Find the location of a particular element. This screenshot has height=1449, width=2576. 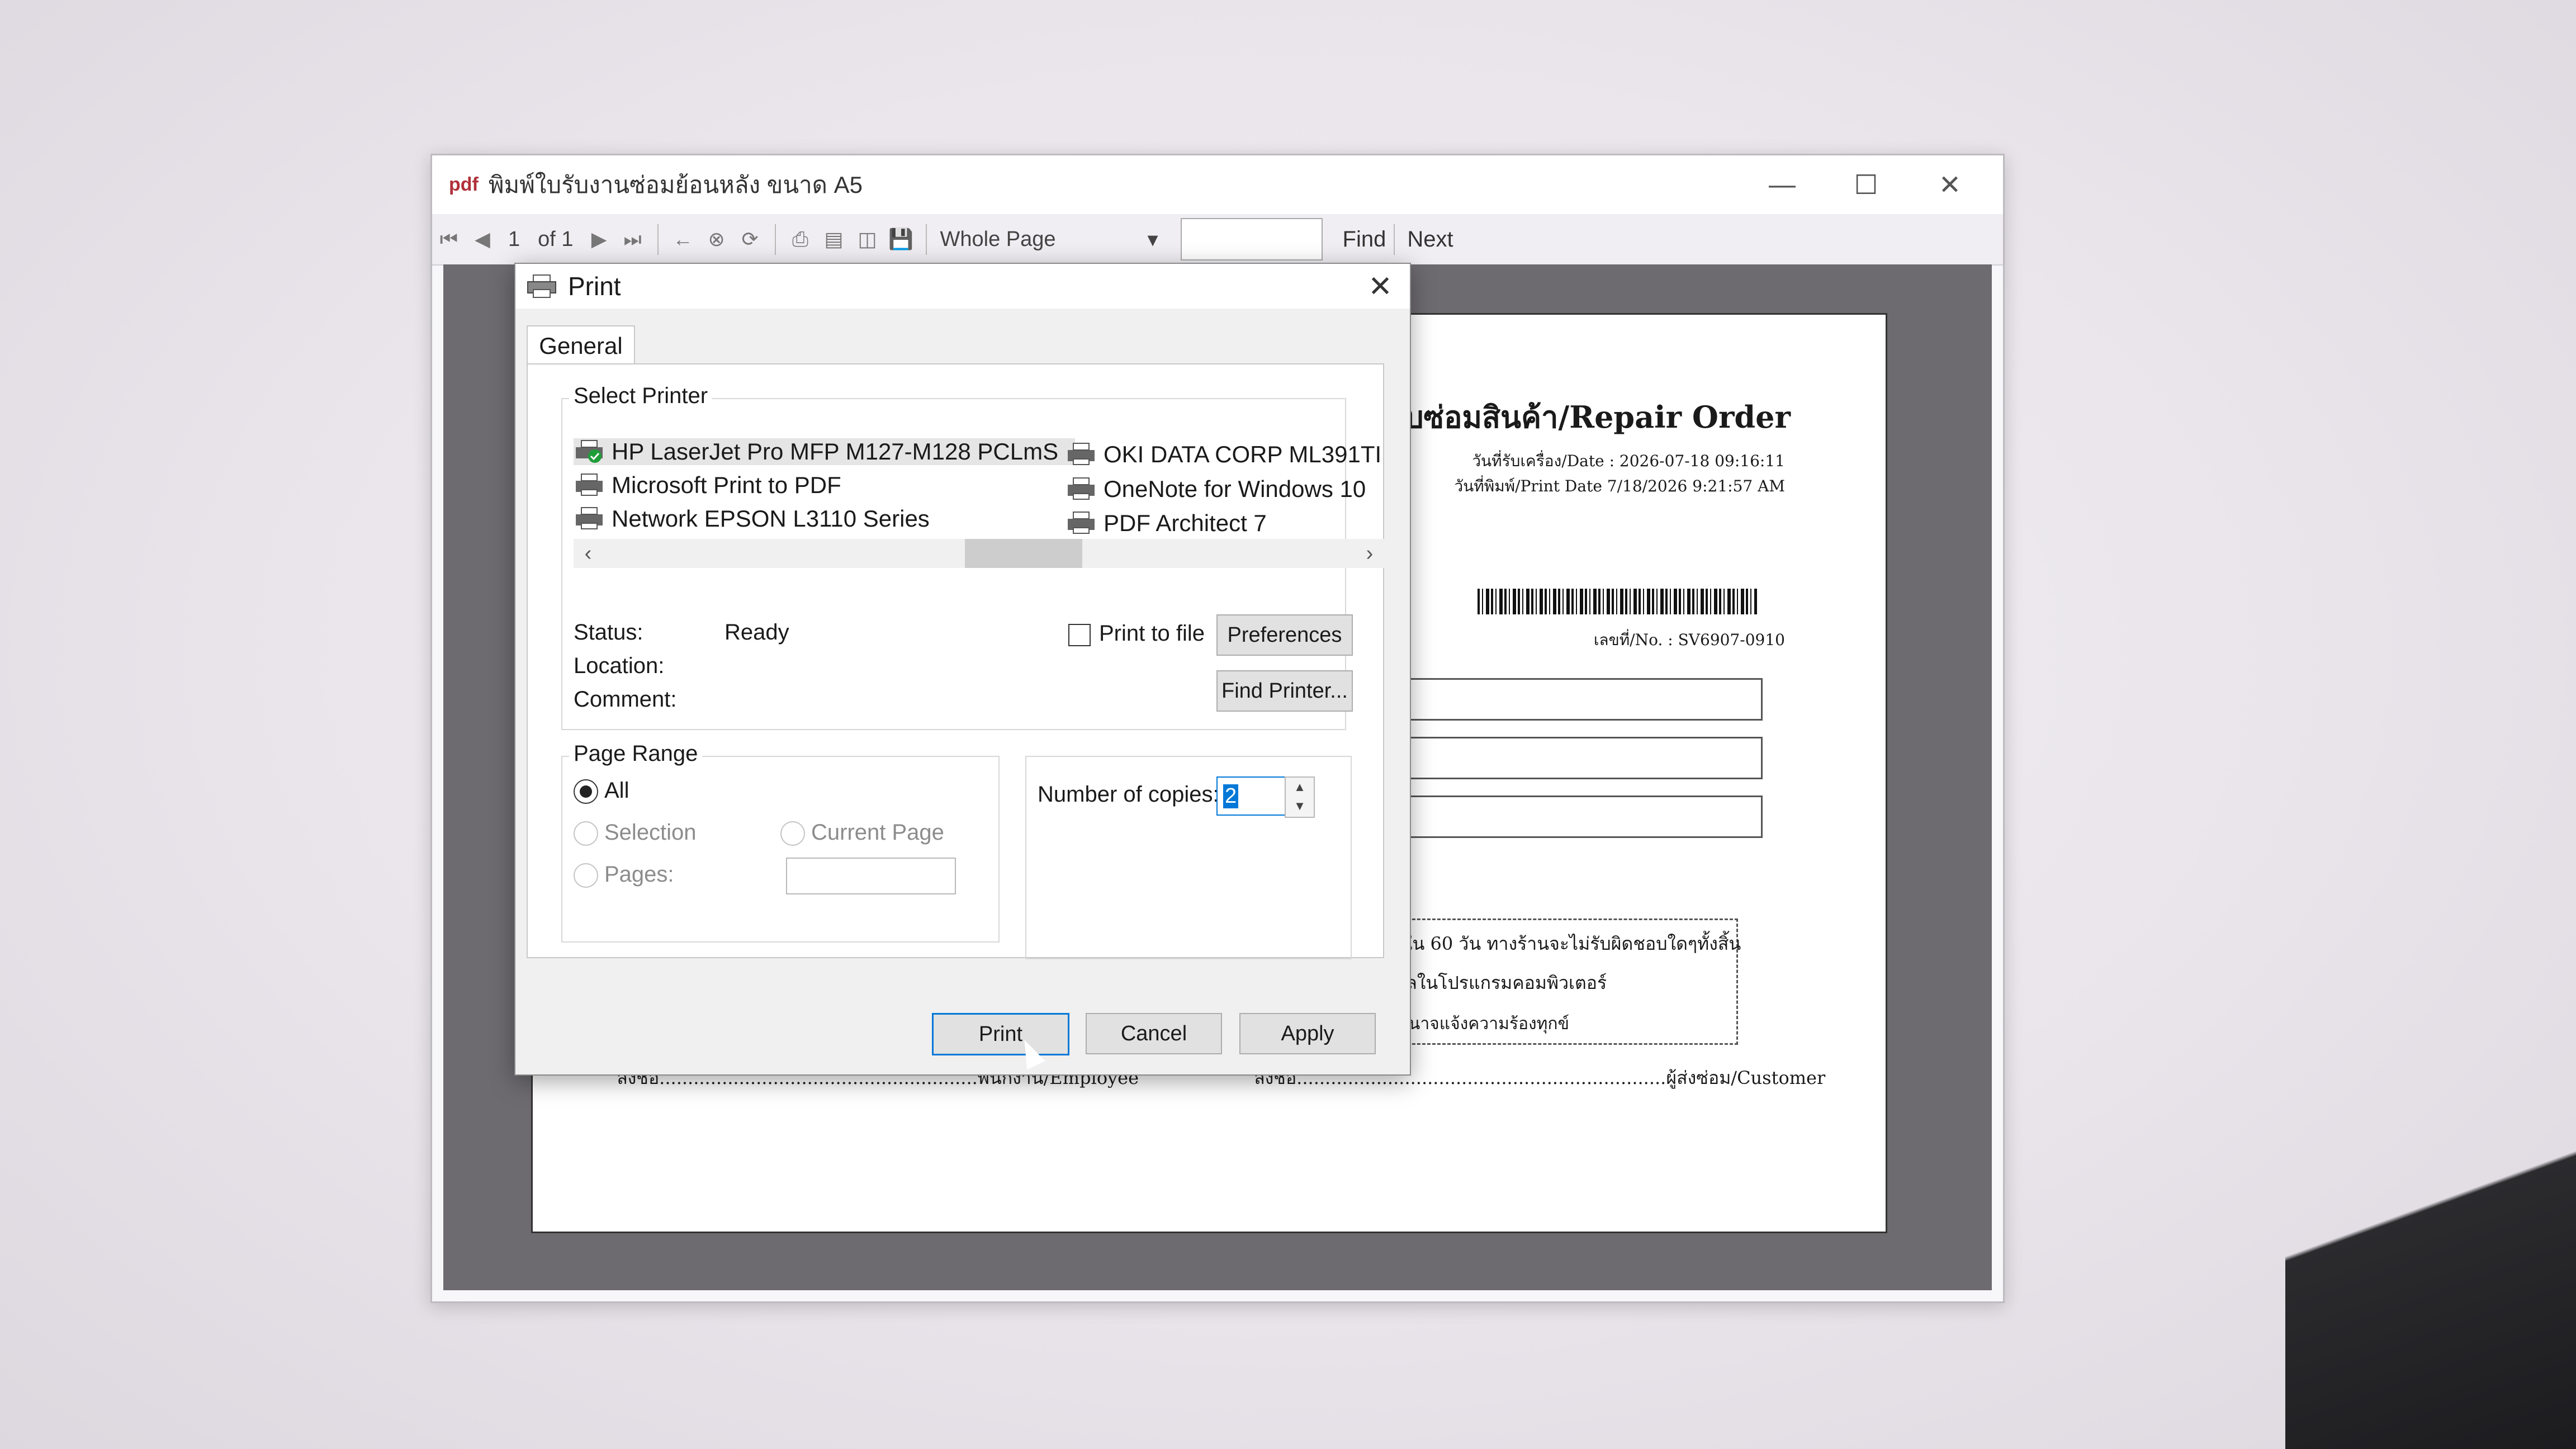

printer-name: OKI DATA CORP ML391TI is located at coordinates (1243, 454).